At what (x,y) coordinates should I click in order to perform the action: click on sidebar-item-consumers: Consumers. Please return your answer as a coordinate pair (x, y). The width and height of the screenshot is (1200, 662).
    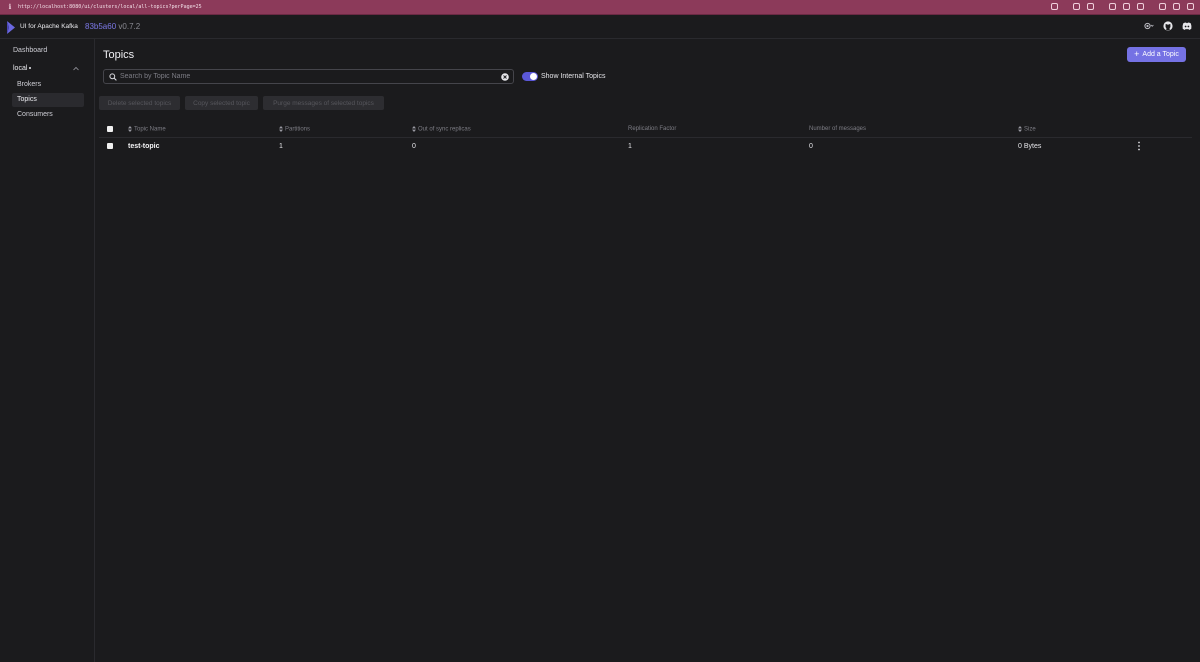
    Looking at the image, I should click on (48, 115).